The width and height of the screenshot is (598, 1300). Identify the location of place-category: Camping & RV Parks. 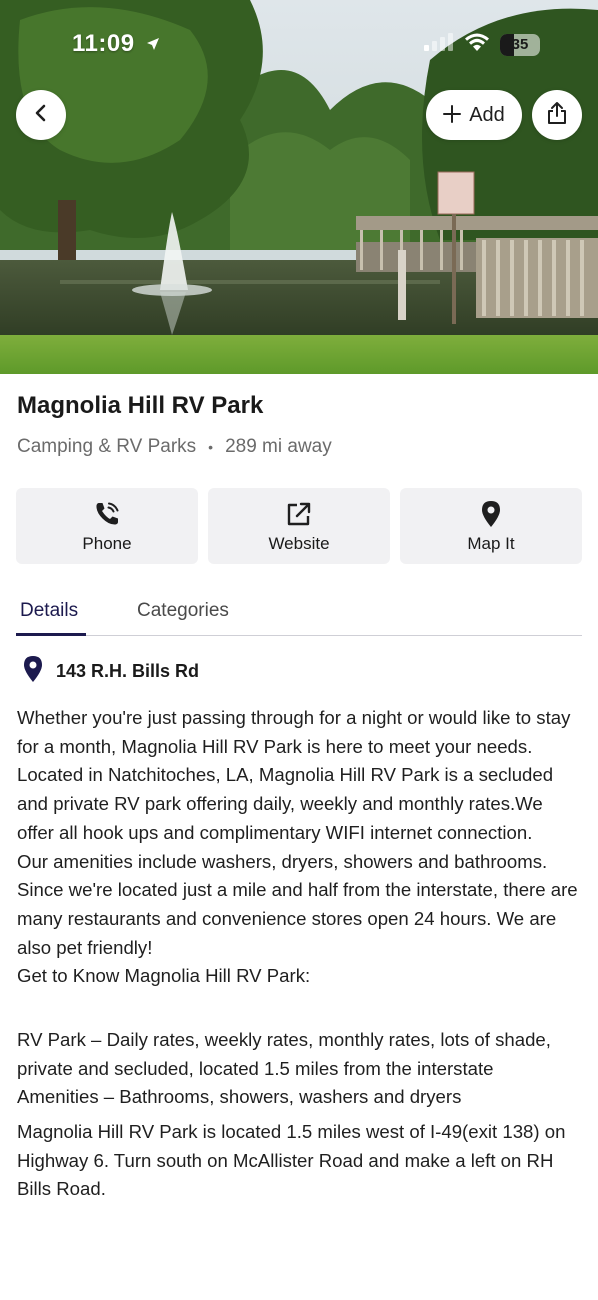
(107, 446).